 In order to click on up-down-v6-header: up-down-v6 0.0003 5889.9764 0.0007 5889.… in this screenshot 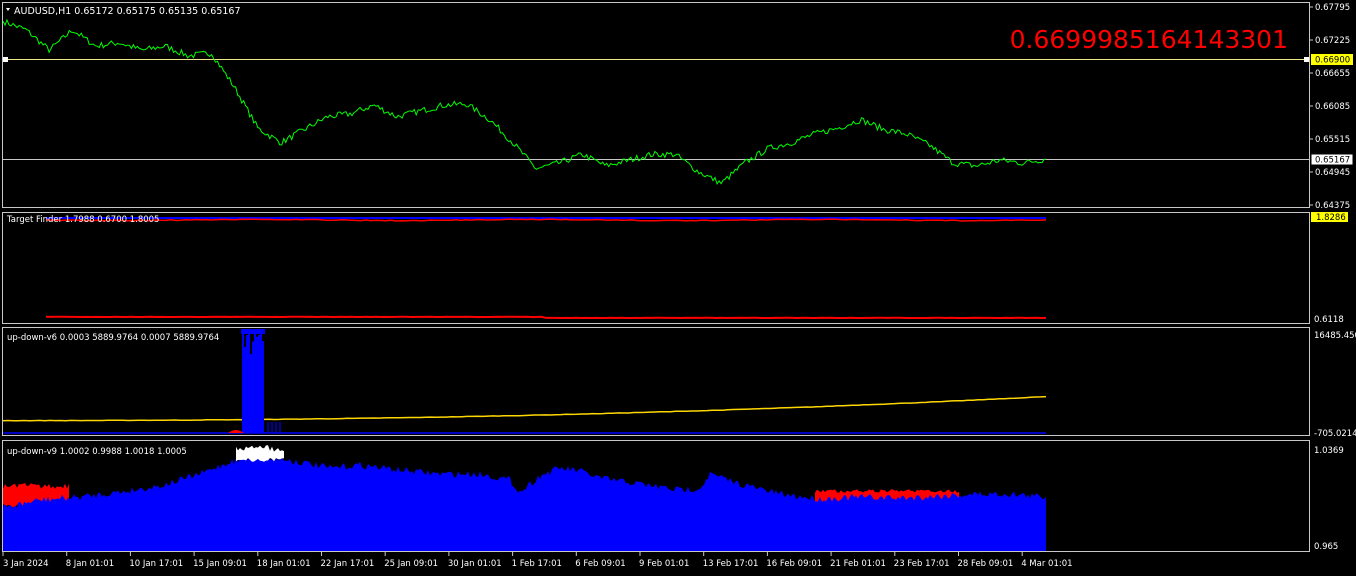, I will do `click(113, 338)`.